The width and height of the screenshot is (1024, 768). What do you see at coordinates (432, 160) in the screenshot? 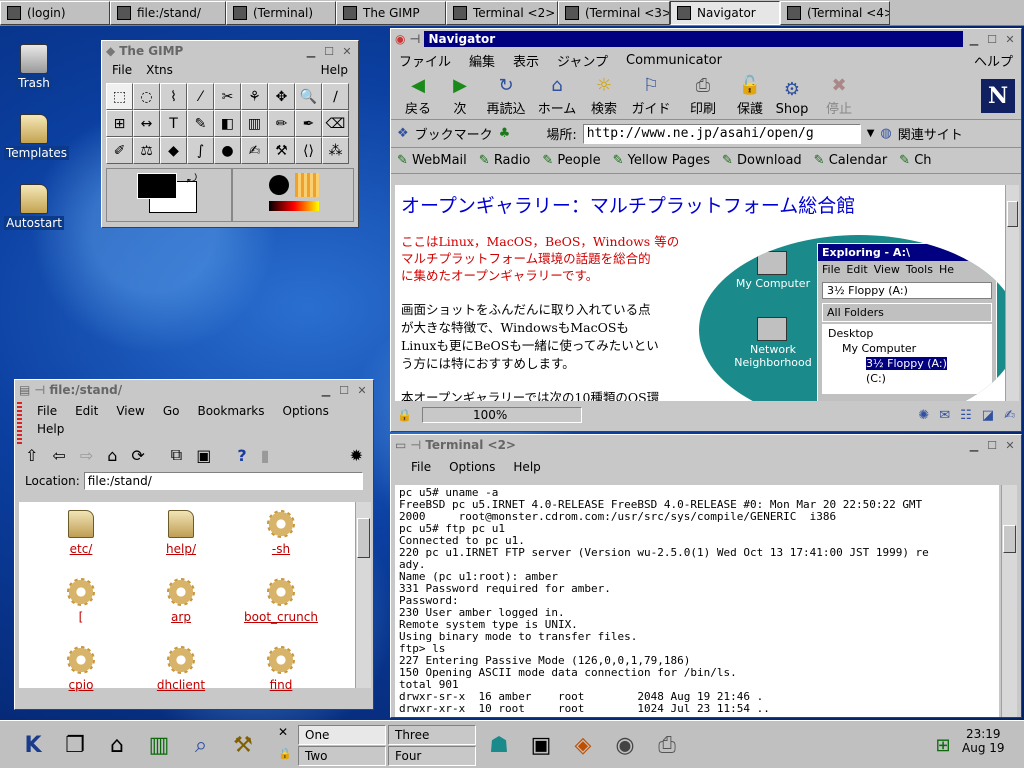
I see `personal-webmail: WebMail` at bounding box center [432, 160].